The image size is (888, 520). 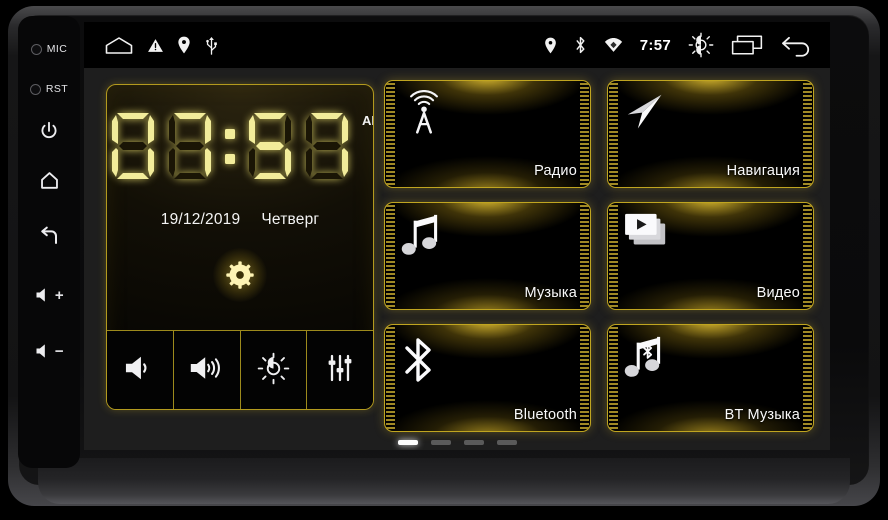 I want to click on volume-up-button, so click(x=207, y=370).